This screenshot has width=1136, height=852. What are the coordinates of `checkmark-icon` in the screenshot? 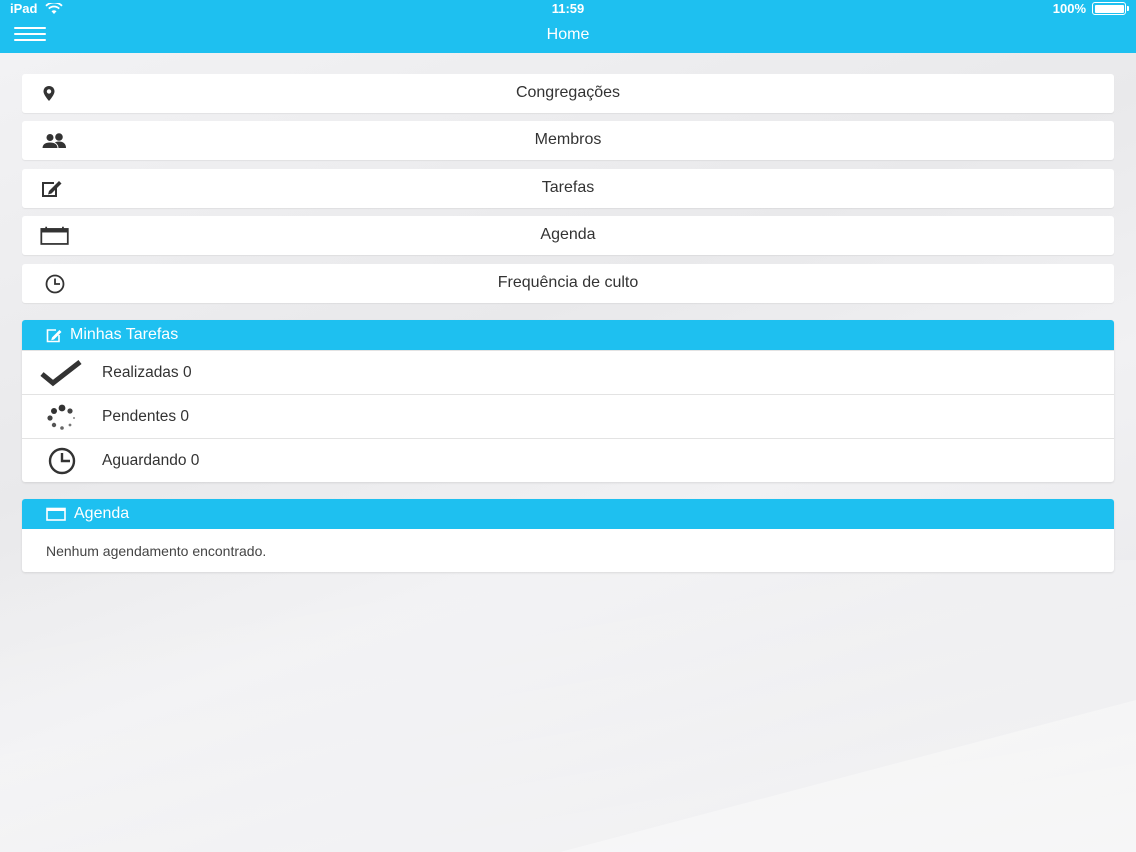 It's located at (61, 373).